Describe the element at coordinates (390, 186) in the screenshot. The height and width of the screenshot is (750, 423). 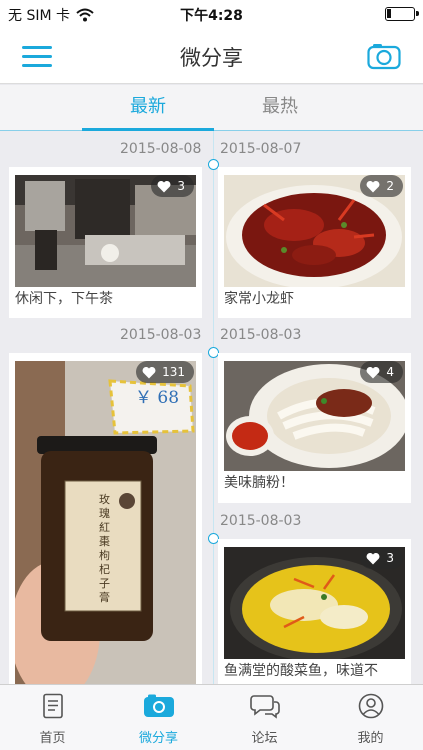
I see `like-count: 2` at that location.